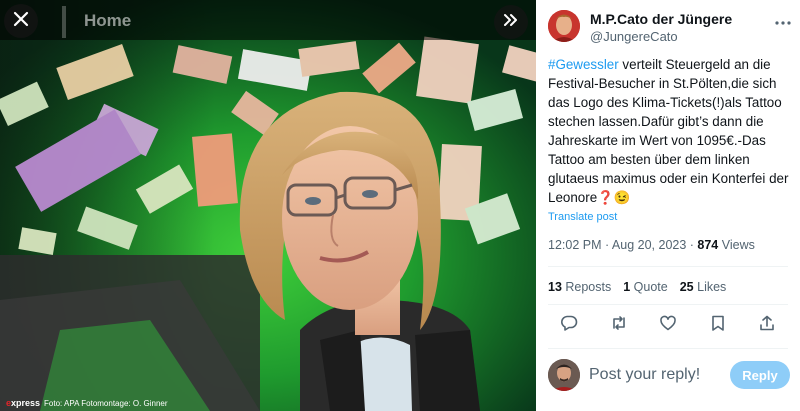 The width and height of the screenshot is (800, 411). I want to click on reply-composer: Reply, so click(670, 375).